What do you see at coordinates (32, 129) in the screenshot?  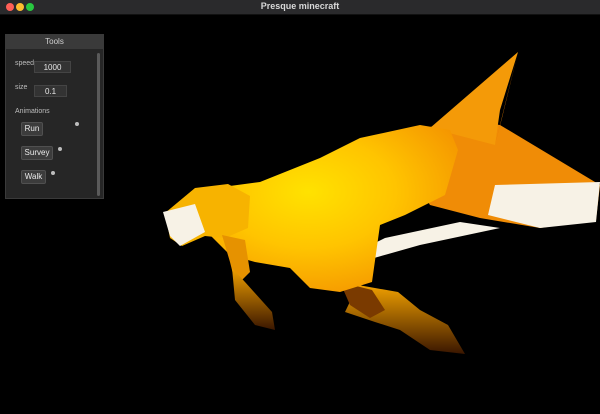 I see `run-button: Run` at bounding box center [32, 129].